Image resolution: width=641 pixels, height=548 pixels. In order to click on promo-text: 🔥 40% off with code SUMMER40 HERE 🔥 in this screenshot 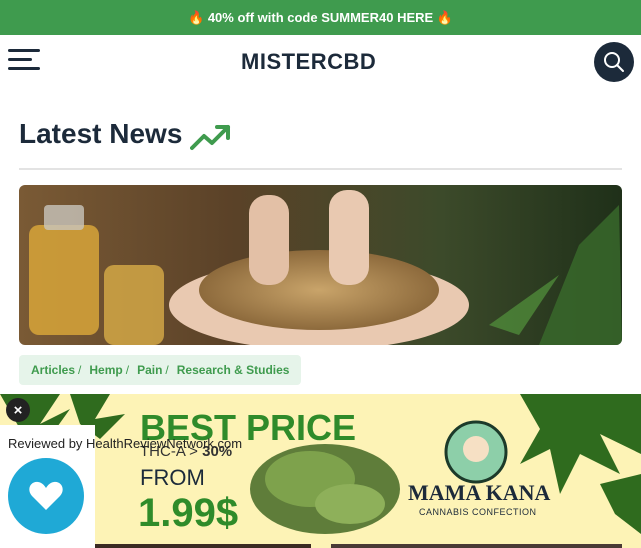, I will do `click(320, 18)`.